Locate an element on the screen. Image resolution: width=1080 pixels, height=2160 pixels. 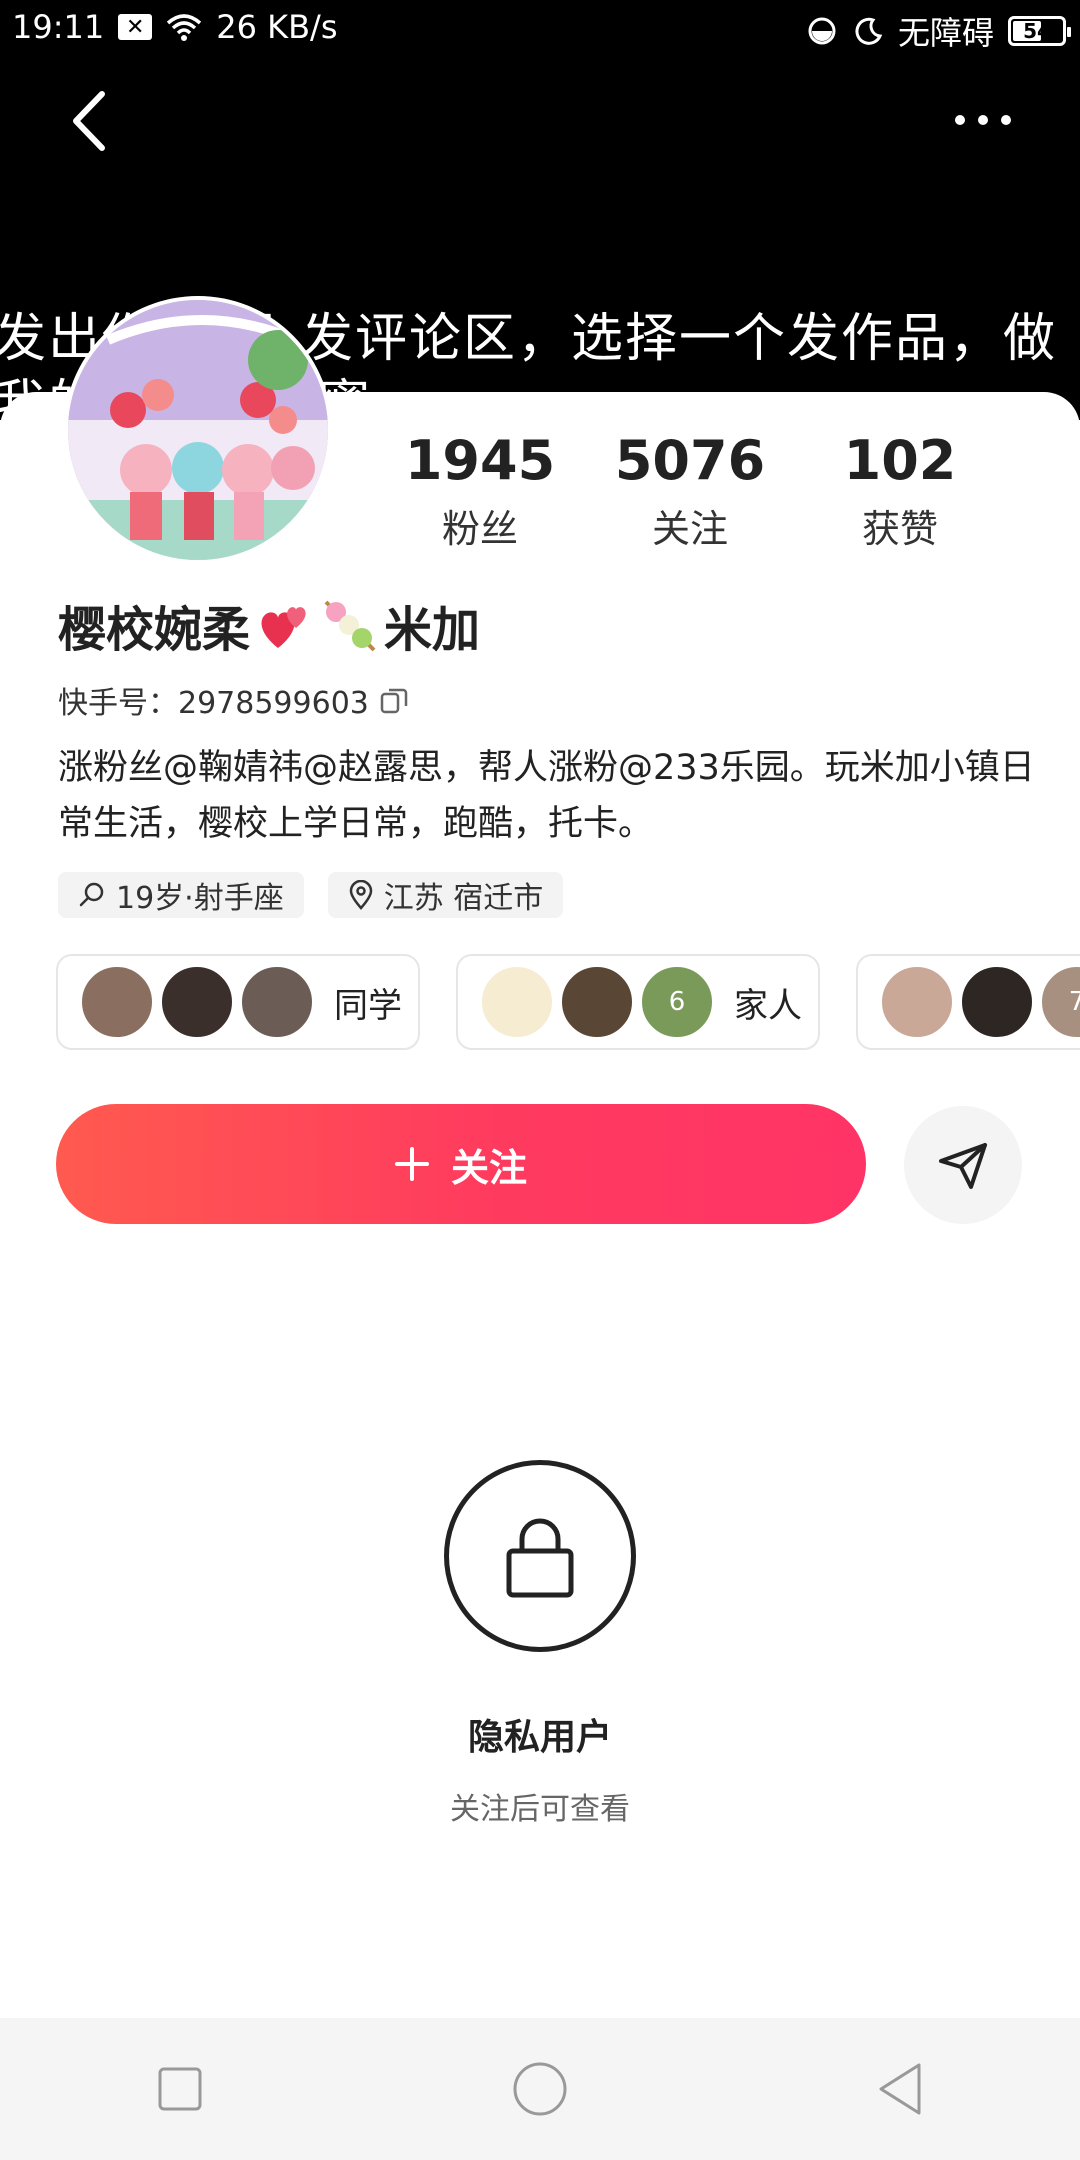
battery-icon: 54 is located at coordinates (1039, 31).